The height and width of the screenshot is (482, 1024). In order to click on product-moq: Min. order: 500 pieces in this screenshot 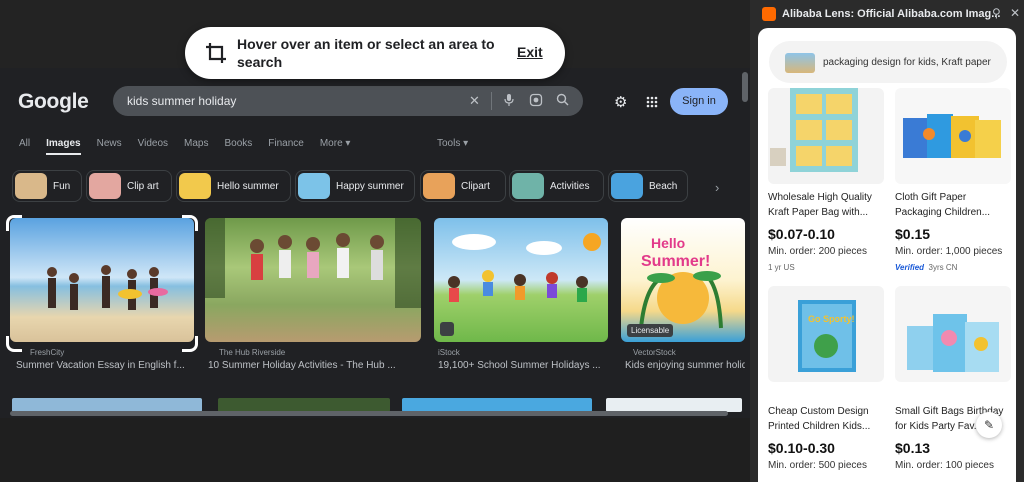, I will do `click(817, 465)`.